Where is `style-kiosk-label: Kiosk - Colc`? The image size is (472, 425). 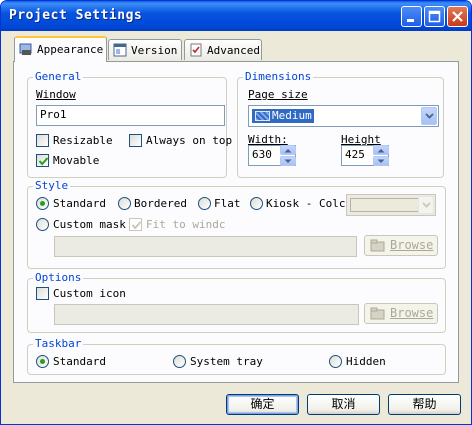
style-kiosk-label: Kiosk - Colc is located at coordinates (306, 203).